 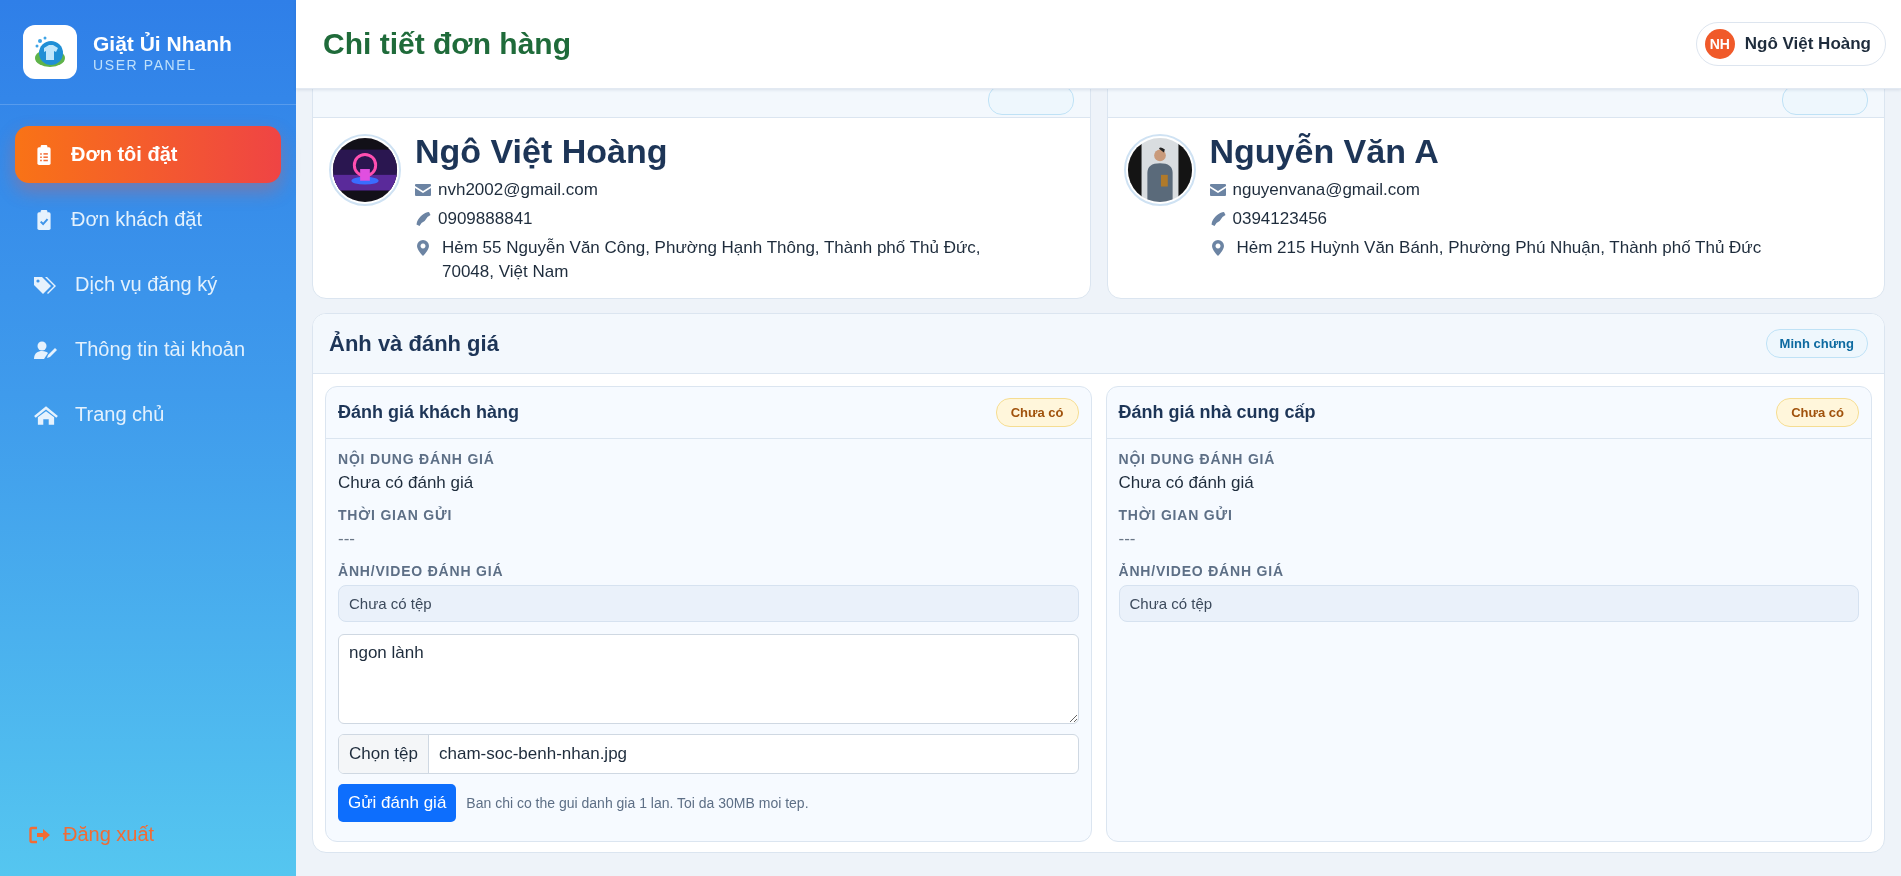 What do you see at coordinates (162, 43) in the screenshot?
I see `brand-name: Giặt Ủi Nhanh` at bounding box center [162, 43].